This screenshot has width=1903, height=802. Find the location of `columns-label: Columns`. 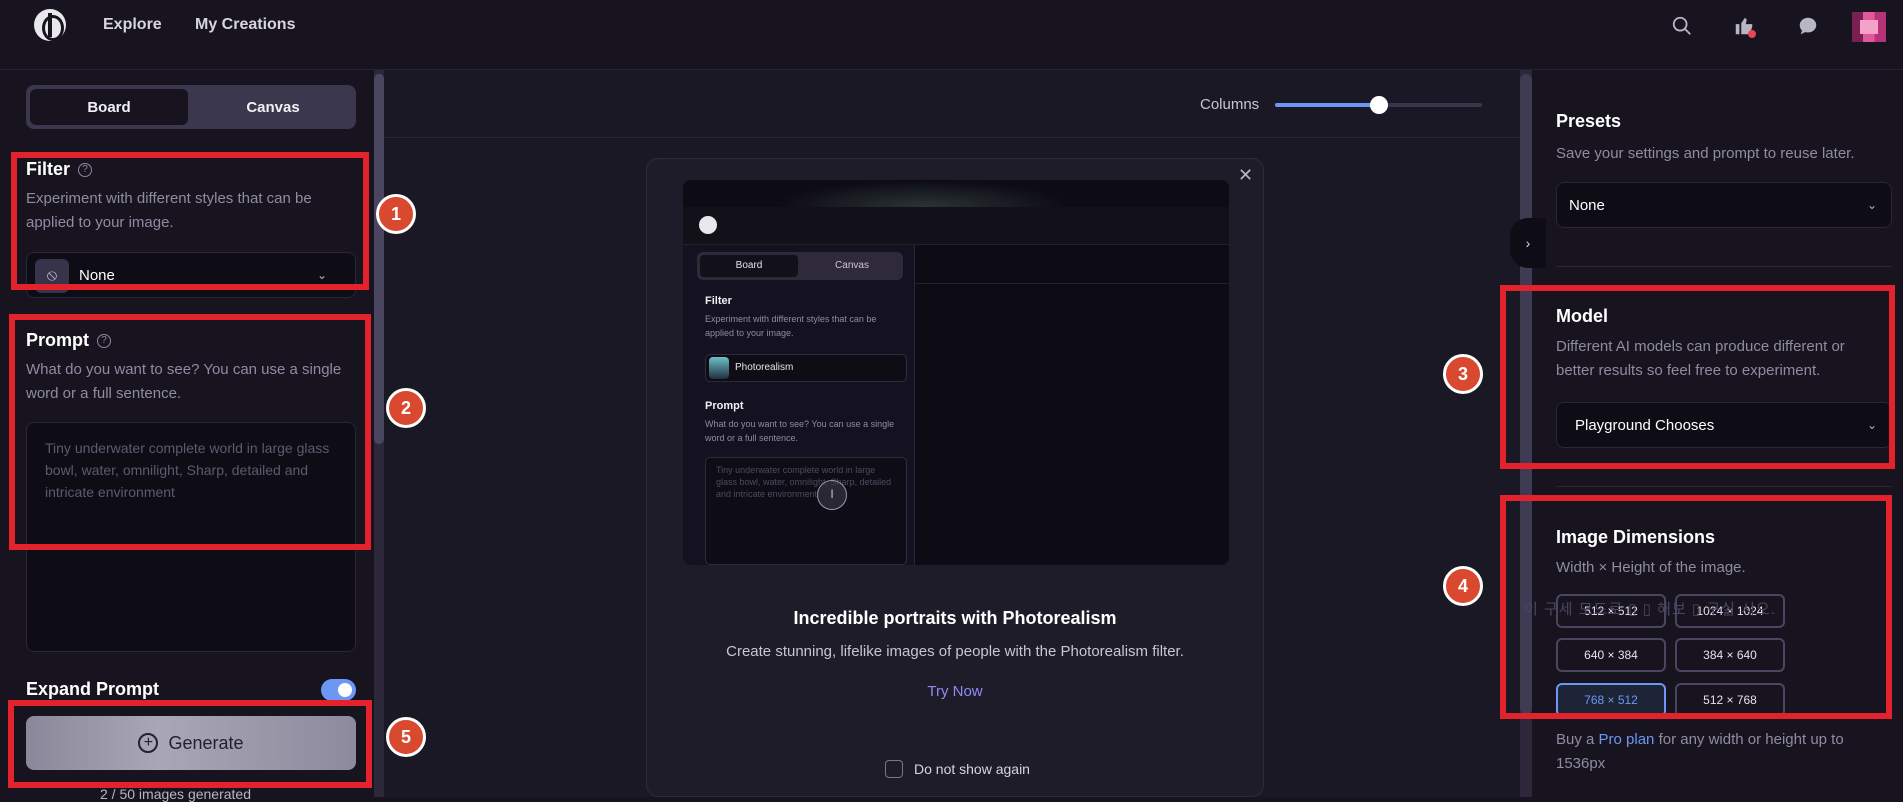

columns-label: Columns is located at coordinates (1230, 104).